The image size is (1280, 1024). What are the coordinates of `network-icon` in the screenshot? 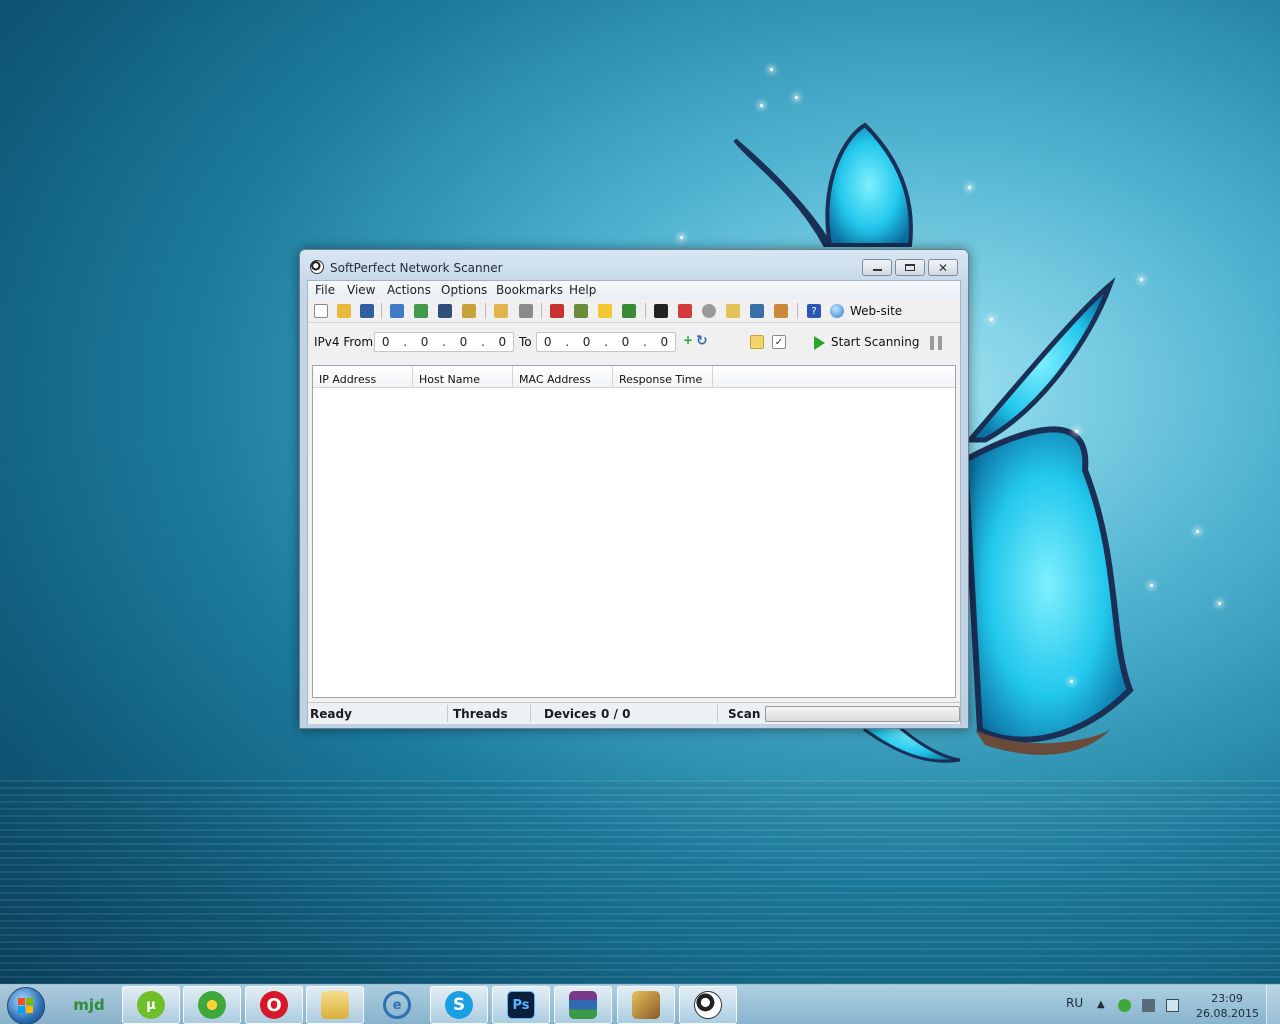 It's located at (581, 311).